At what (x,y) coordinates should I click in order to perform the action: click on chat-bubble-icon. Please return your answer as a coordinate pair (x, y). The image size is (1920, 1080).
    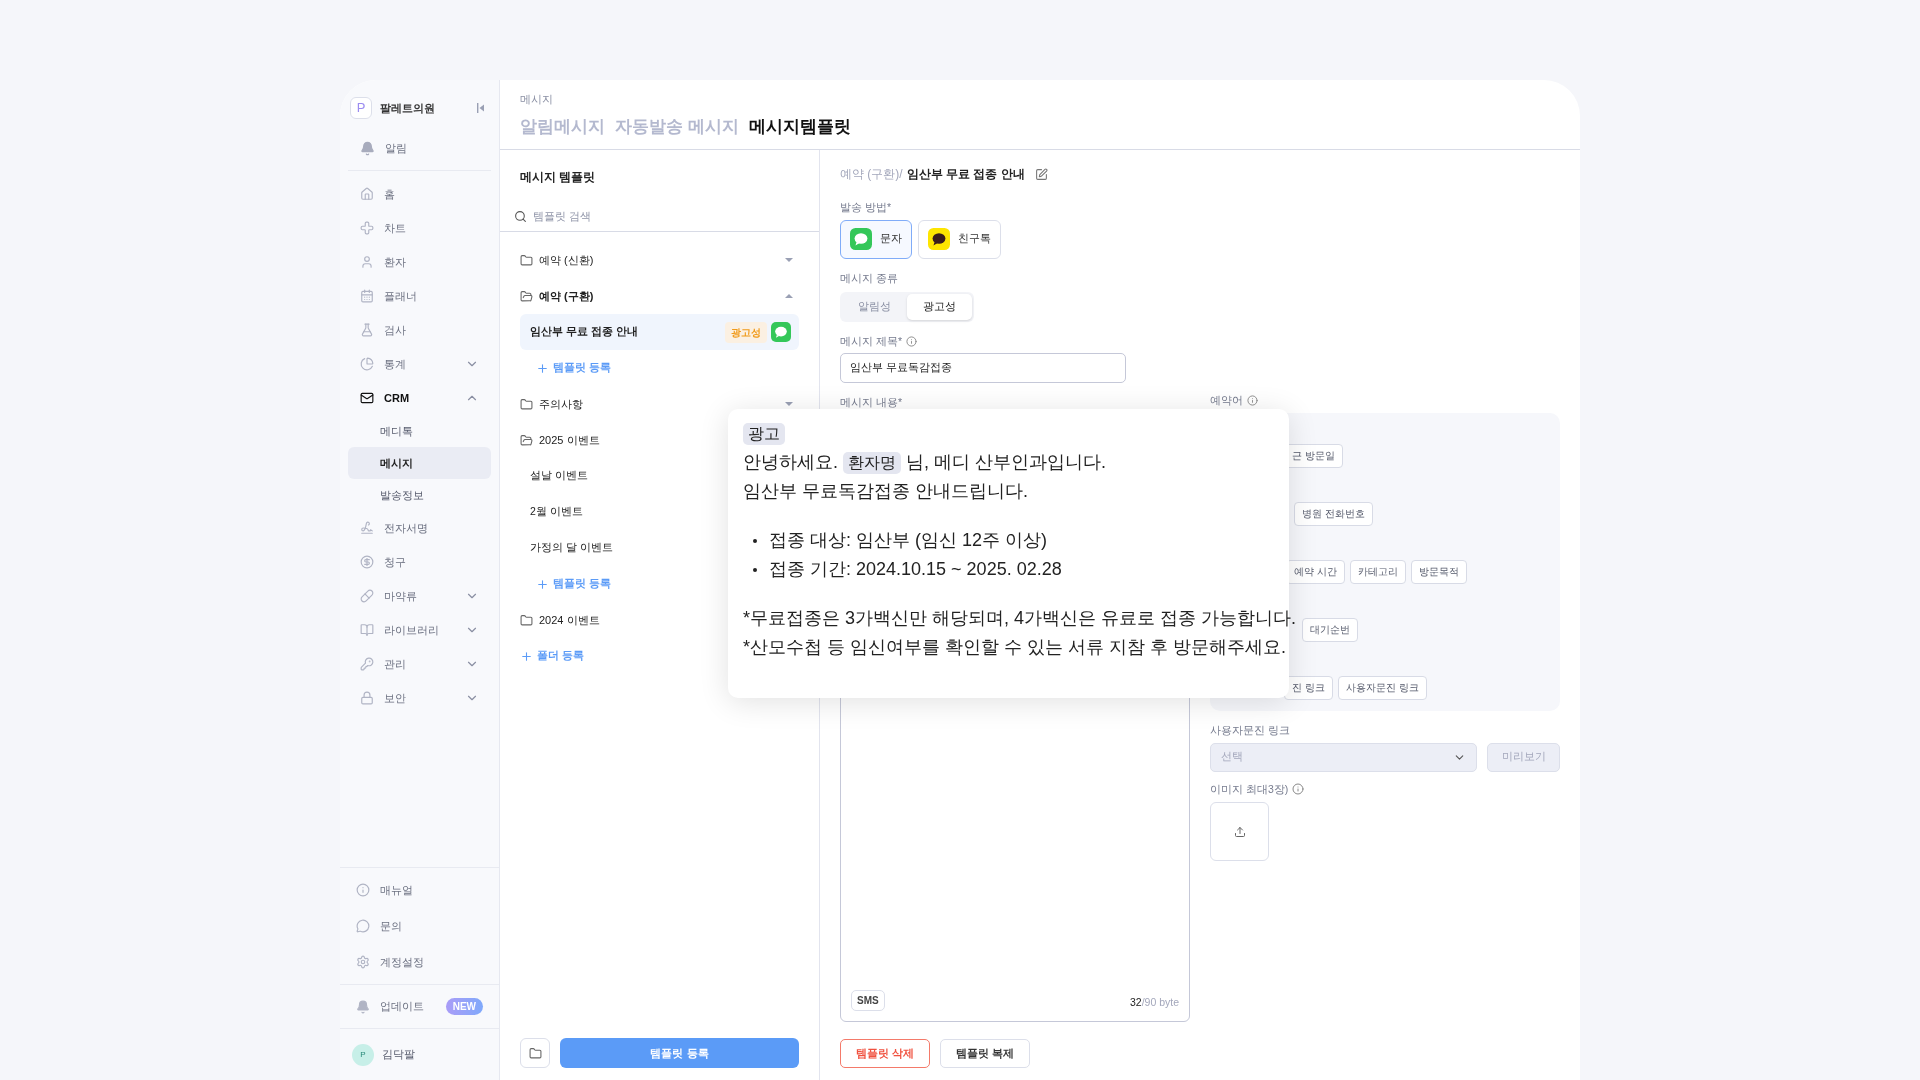
    Looking at the image, I should click on (939, 239).